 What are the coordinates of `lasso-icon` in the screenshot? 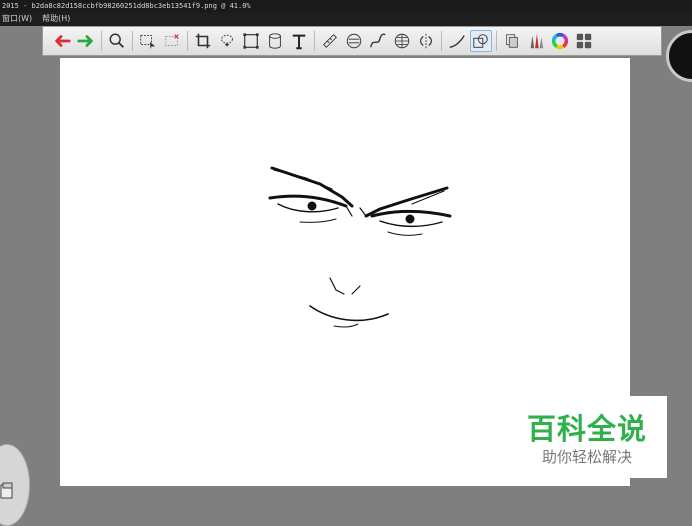 It's located at (227, 40).